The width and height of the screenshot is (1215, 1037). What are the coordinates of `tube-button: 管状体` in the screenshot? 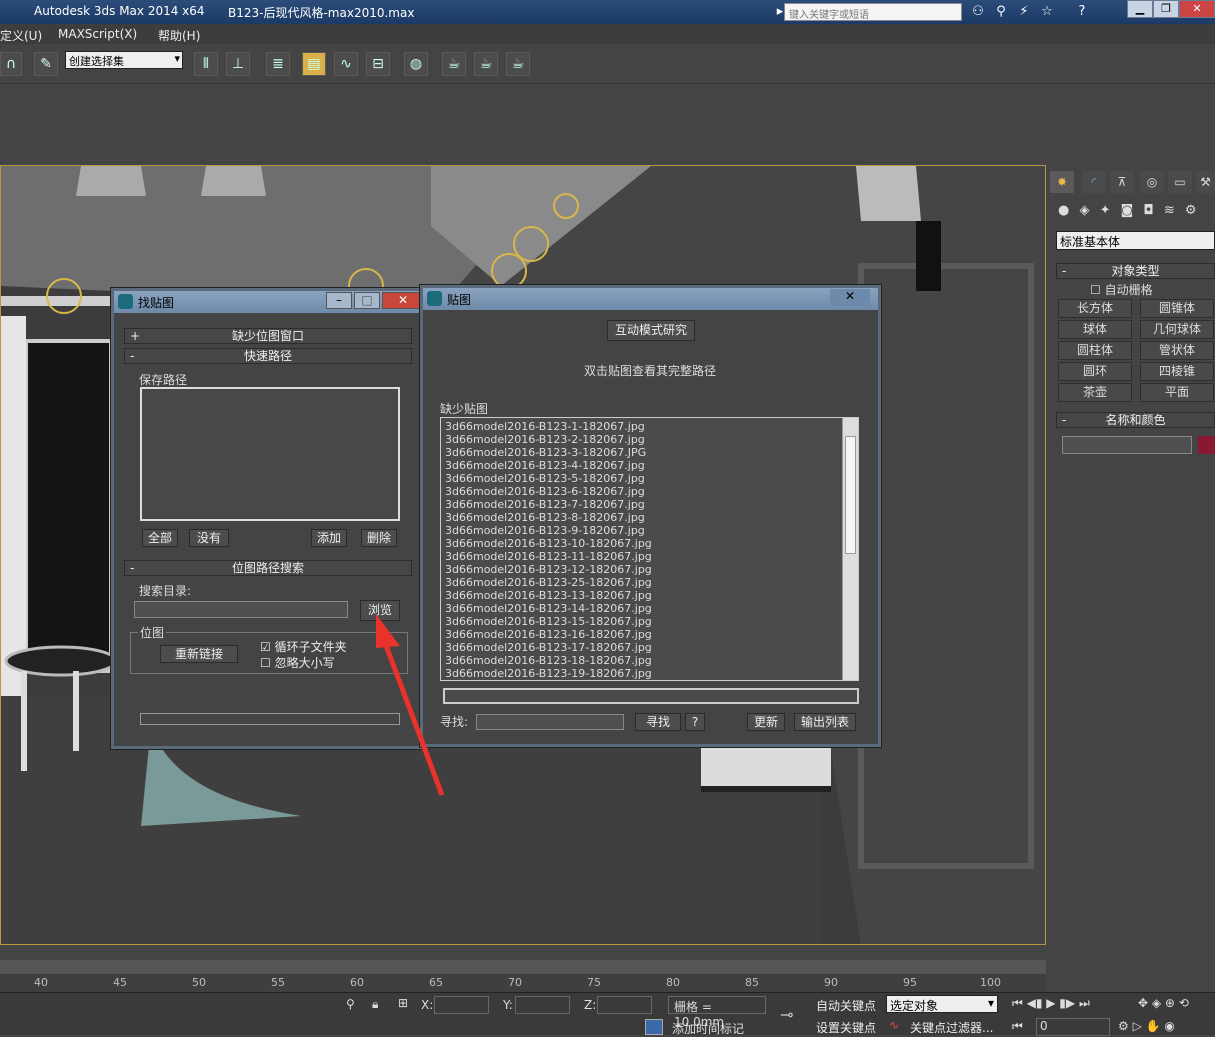 It's located at (1177, 350).